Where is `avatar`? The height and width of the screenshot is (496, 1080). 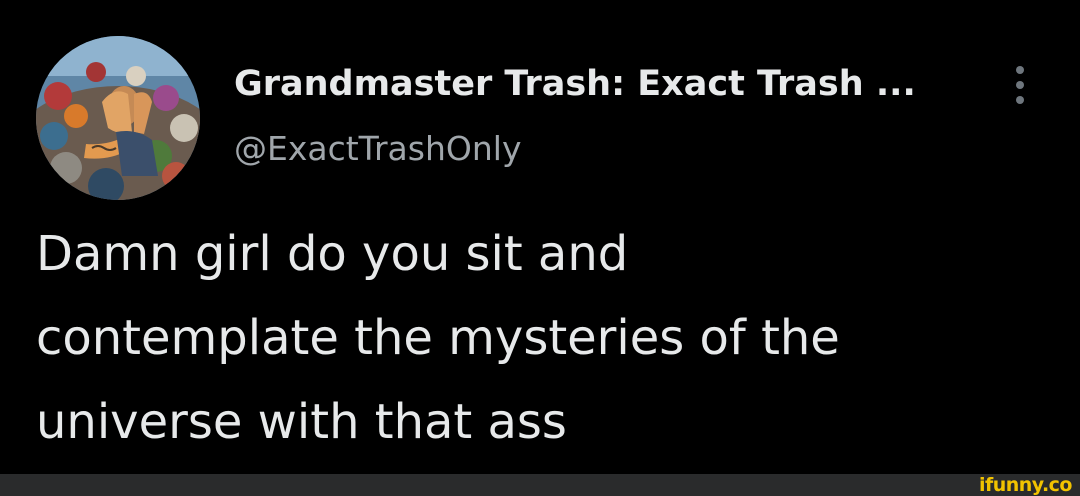 avatar is located at coordinates (118, 118).